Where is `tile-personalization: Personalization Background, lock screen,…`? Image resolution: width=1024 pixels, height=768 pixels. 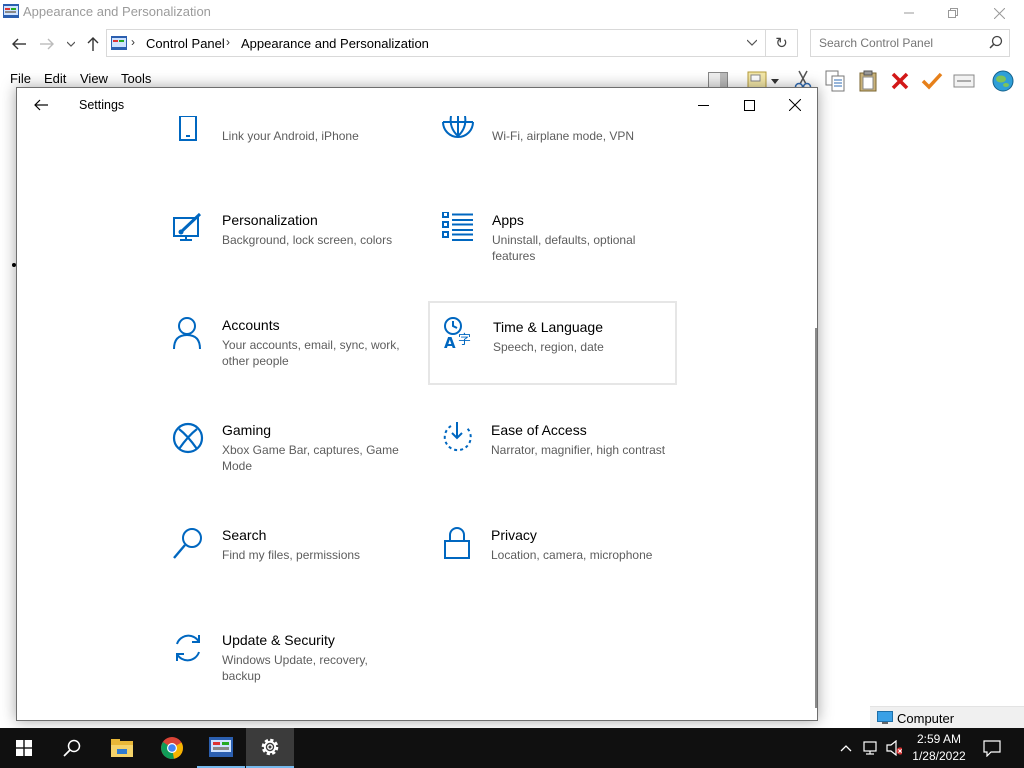
tile-personalization: Personalization Background, lock screen,… is located at coordinates (297, 254).